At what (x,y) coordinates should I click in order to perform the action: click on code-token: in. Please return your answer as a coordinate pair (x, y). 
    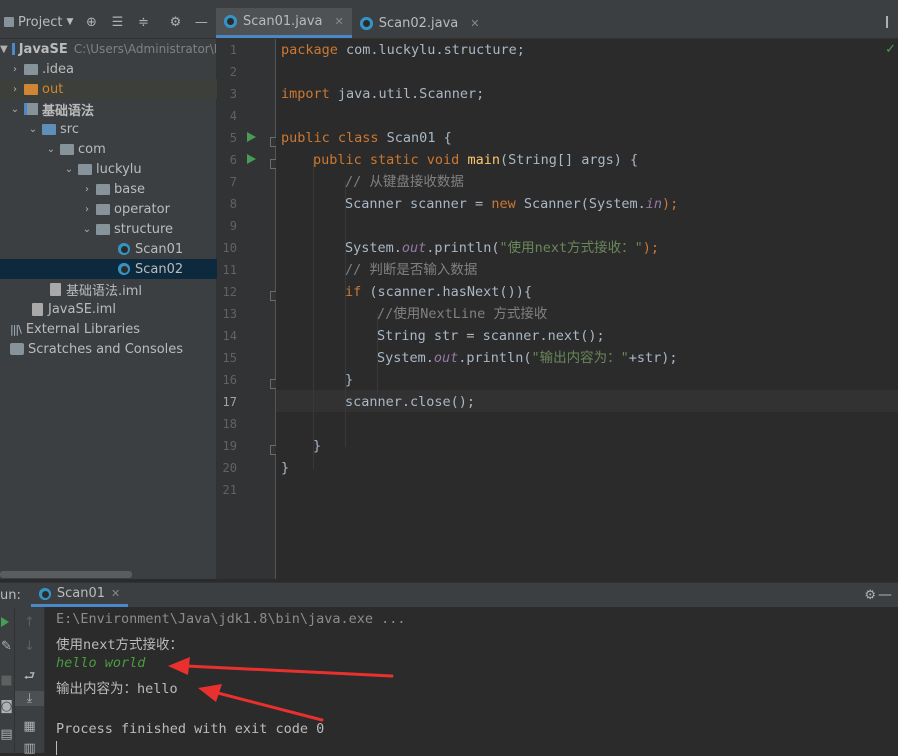
    Looking at the image, I should click on (654, 204).